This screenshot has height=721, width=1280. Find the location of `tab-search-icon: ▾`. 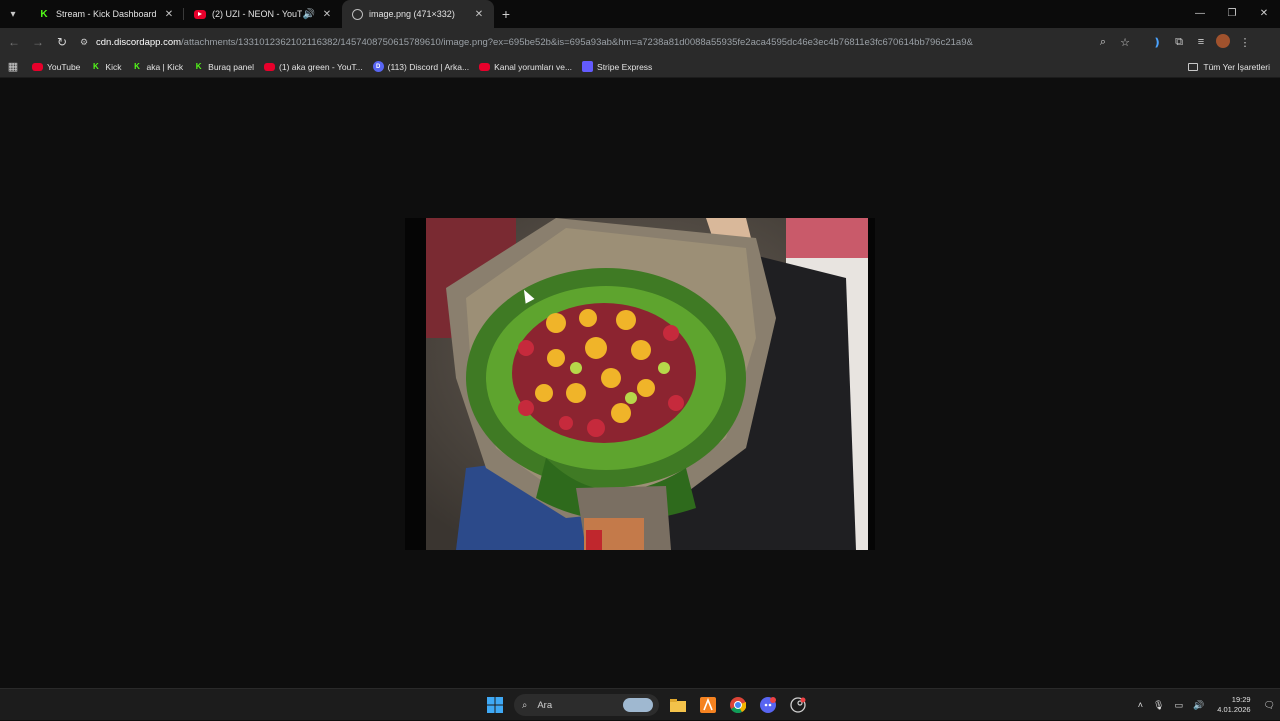

tab-search-icon: ▾ is located at coordinates (13, 14).